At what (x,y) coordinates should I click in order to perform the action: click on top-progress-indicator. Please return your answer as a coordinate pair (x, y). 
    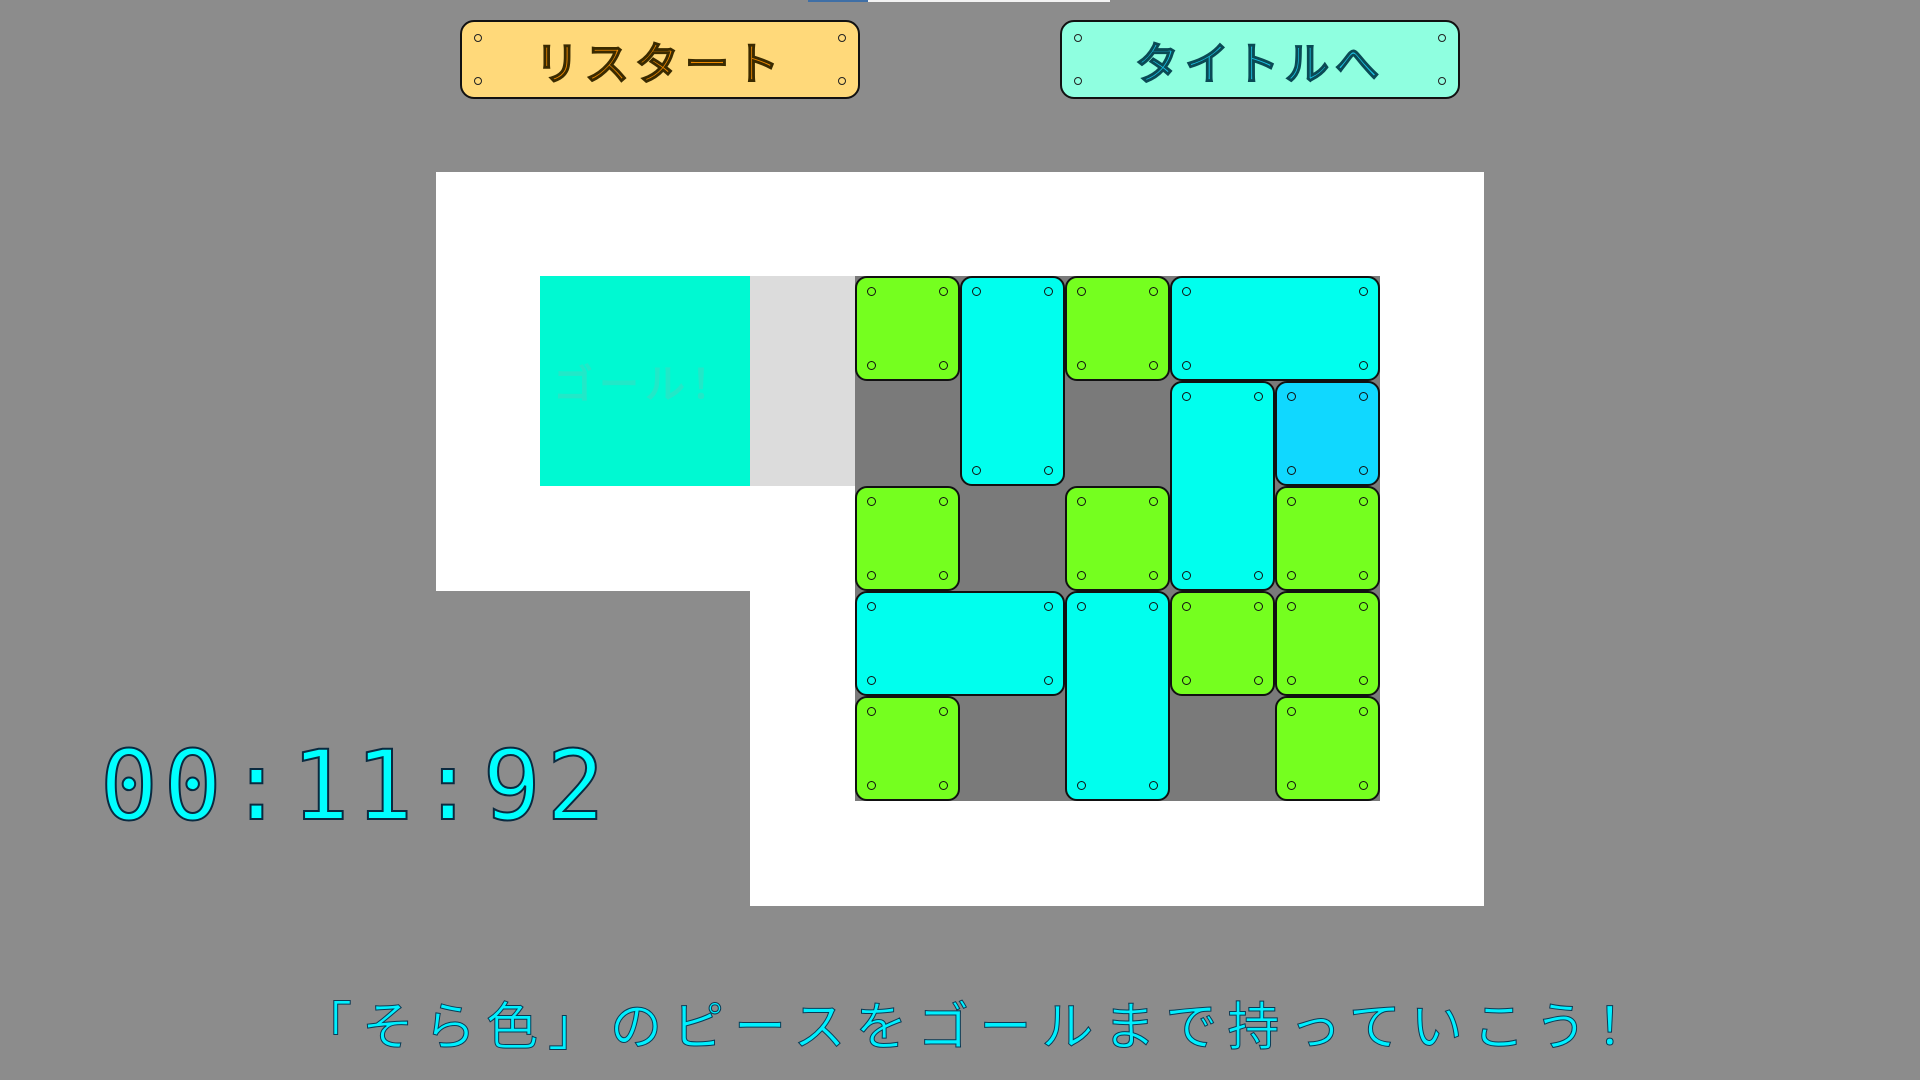
    Looking at the image, I should click on (959, 1).